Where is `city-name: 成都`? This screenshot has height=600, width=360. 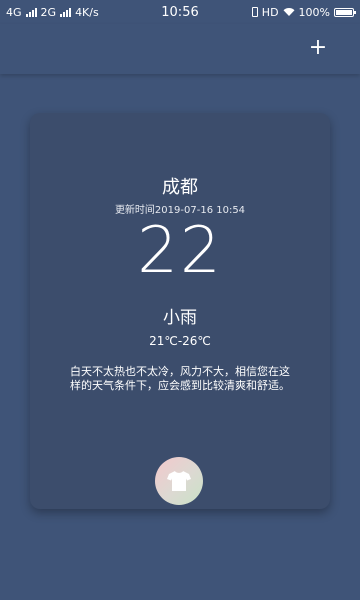 city-name: 成都 is located at coordinates (180, 187).